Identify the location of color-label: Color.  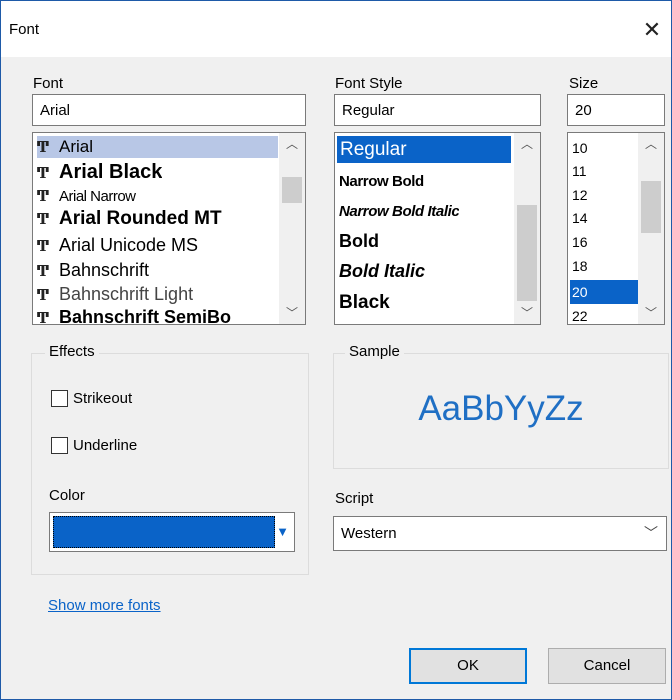
(67, 495).